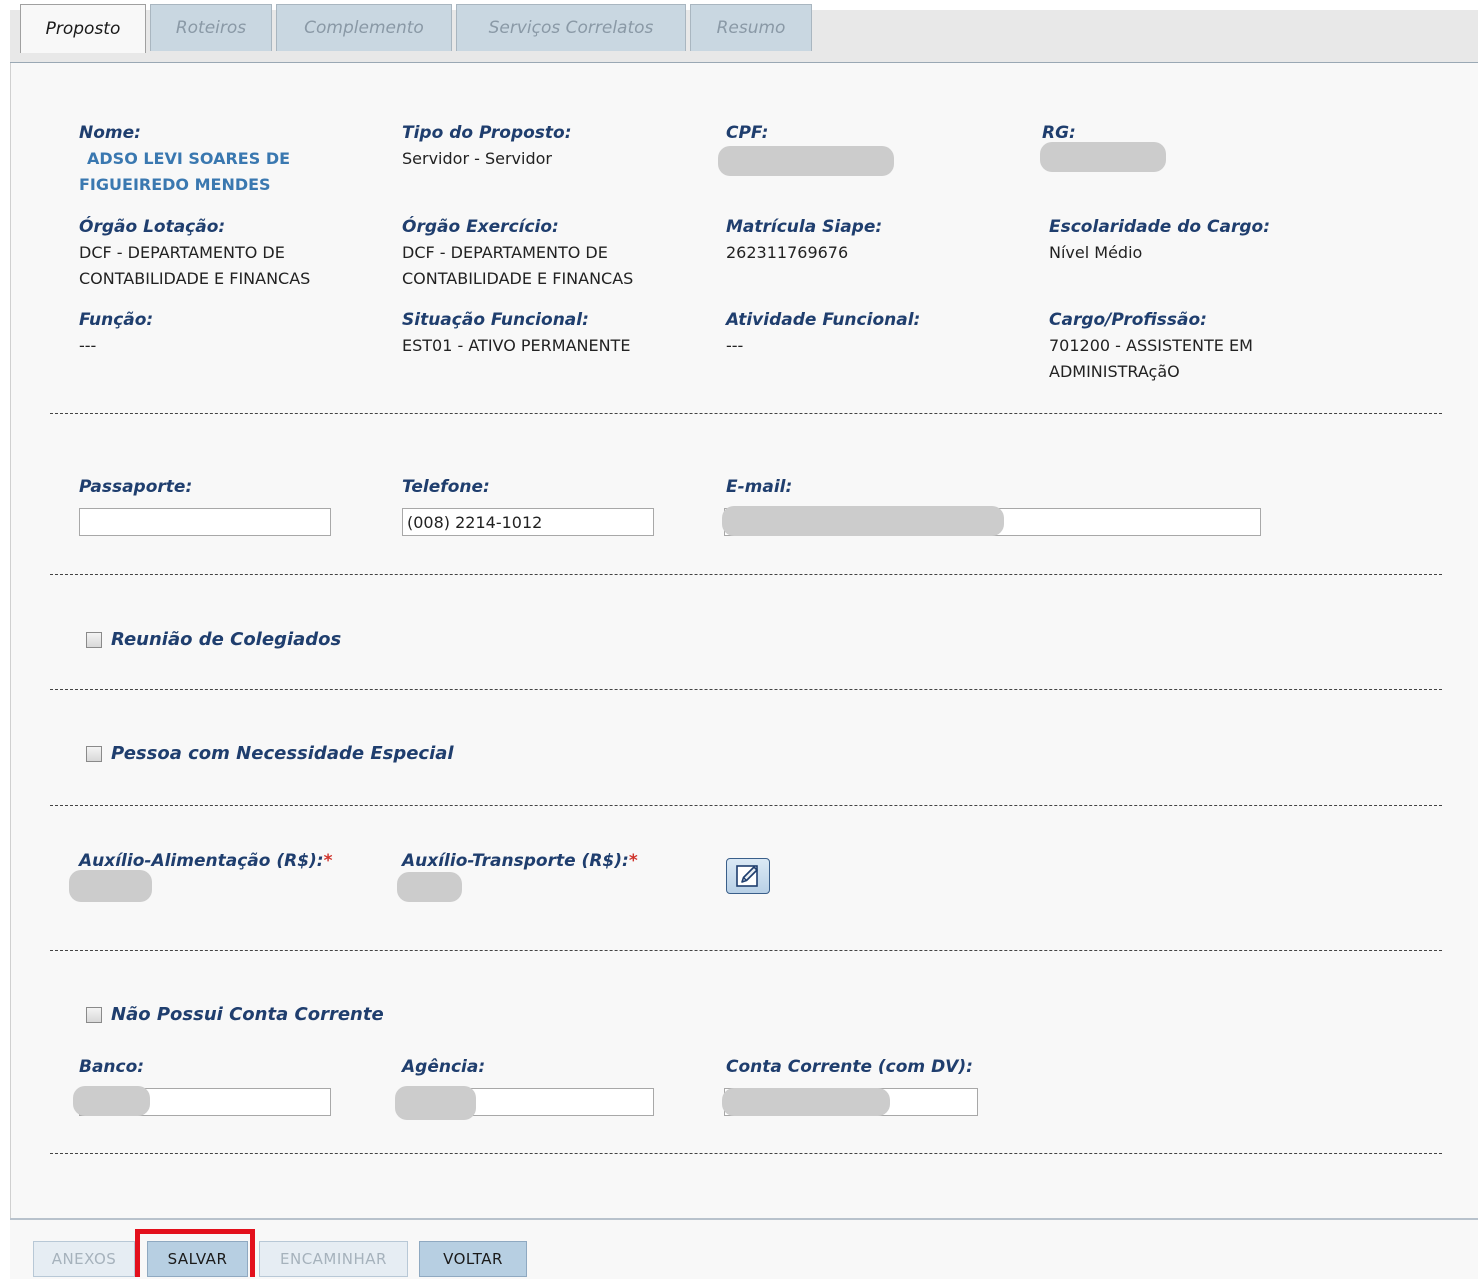 The width and height of the screenshot is (1478, 1279). What do you see at coordinates (175, 184) in the screenshot?
I see `nome-value-line2: FIGUEIREDO MENDES` at bounding box center [175, 184].